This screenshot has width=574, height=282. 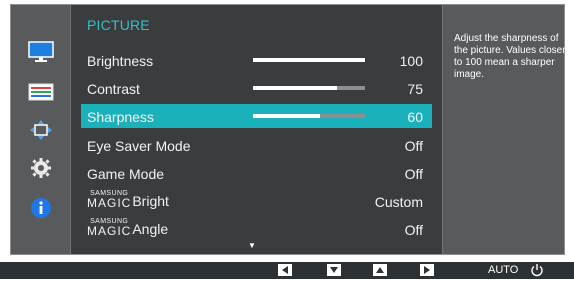 What do you see at coordinates (427, 270) in the screenshot?
I see `right-arrow-key-icon` at bounding box center [427, 270].